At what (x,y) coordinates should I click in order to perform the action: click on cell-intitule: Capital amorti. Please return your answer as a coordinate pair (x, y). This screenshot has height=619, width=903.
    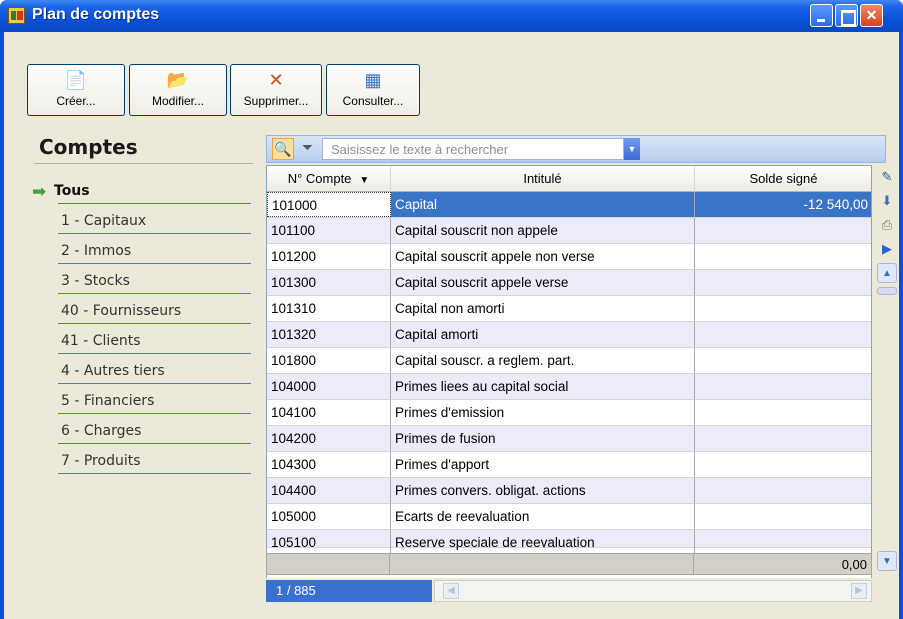
    Looking at the image, I should click on (543, 334).